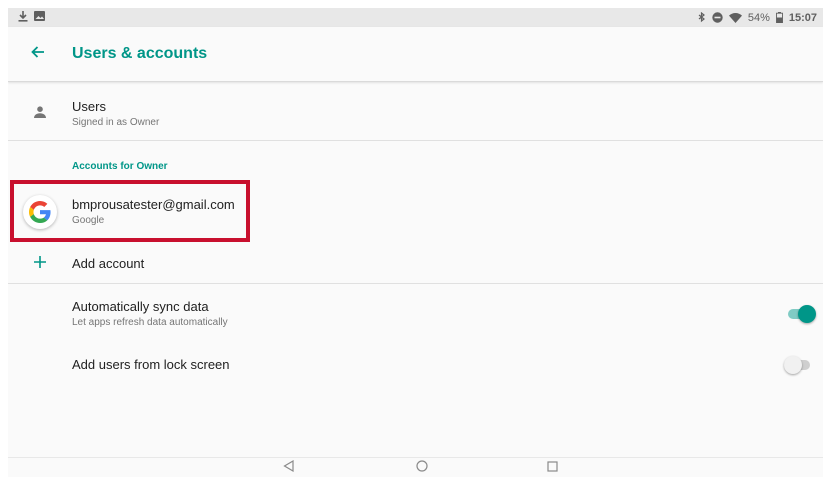 This screenshot has height=485, width=831. I want to click on wifi-icon, so click(735, 17).